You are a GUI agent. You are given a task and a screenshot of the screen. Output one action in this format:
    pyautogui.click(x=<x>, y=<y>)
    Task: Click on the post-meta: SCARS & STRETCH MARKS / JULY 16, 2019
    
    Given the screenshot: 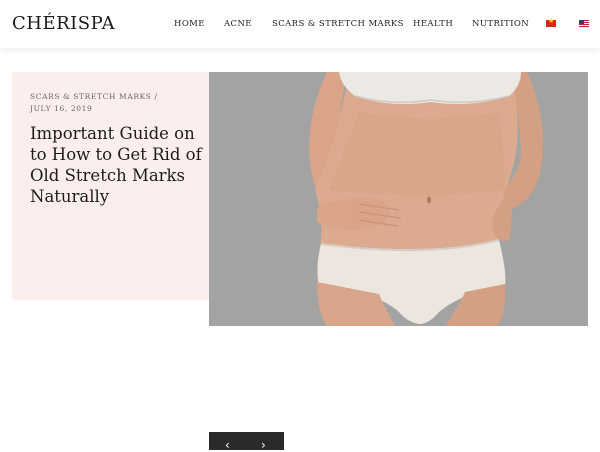 What is the action you would take?
    pyautogui.click(x=117, y=103)
    